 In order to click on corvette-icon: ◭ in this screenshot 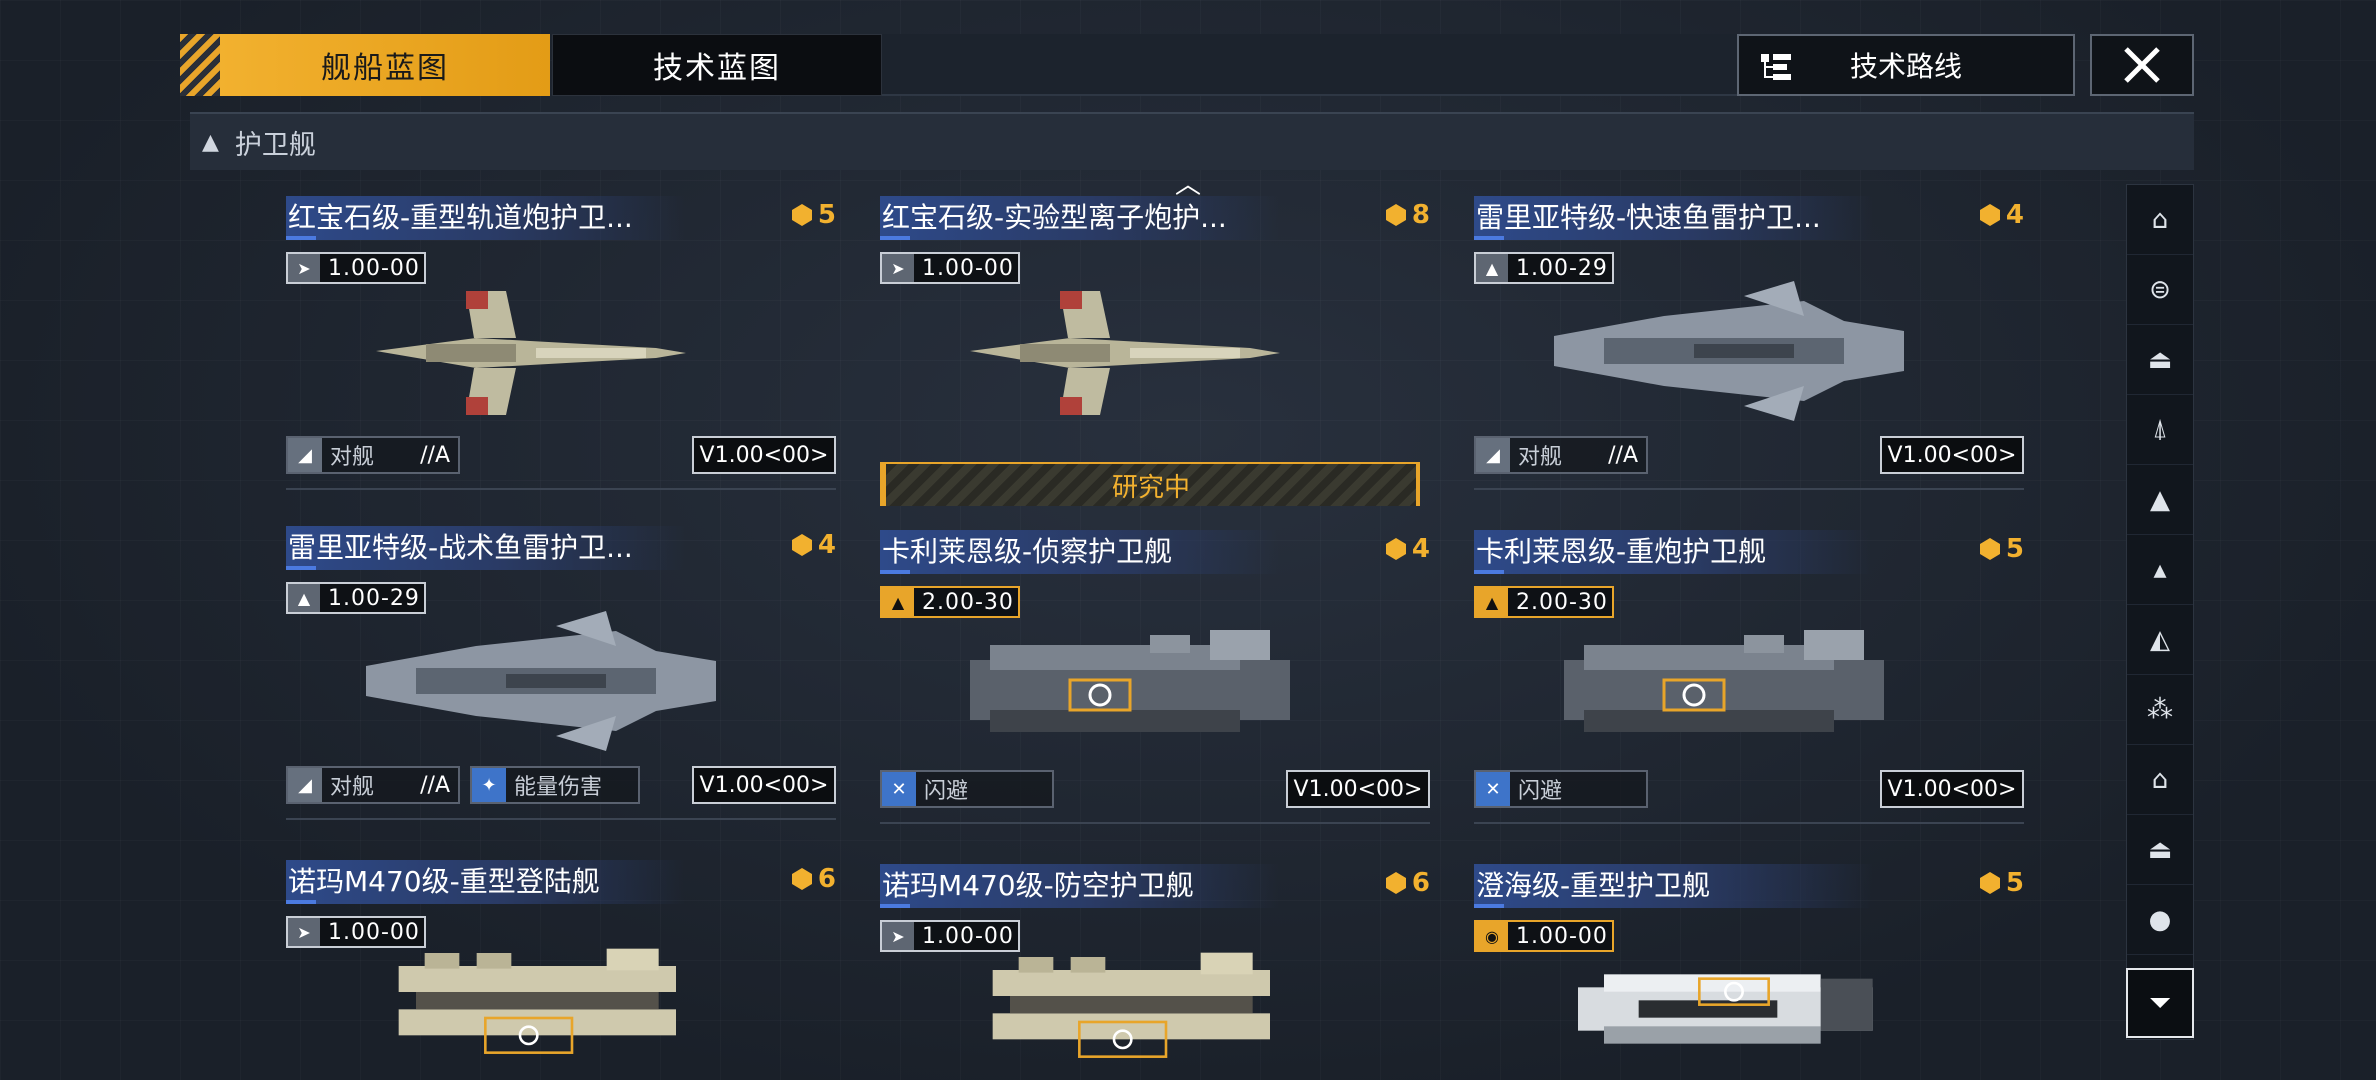, I will do `click(2160, 640)`.